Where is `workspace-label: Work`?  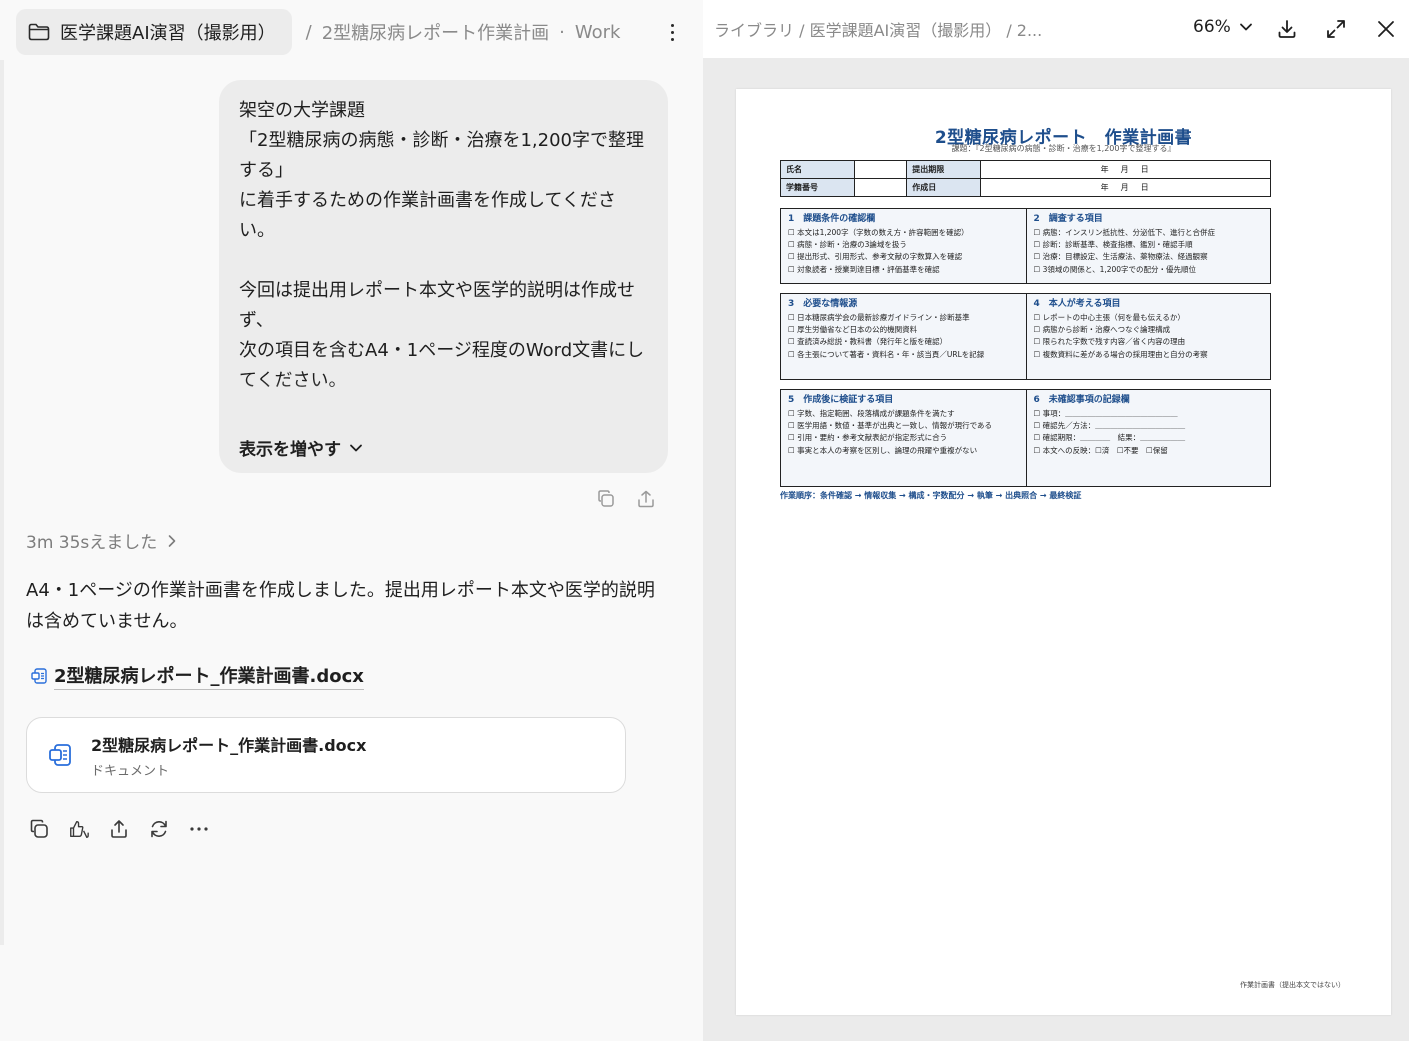 workspace-label: Work is located at coordinates (597, 32).